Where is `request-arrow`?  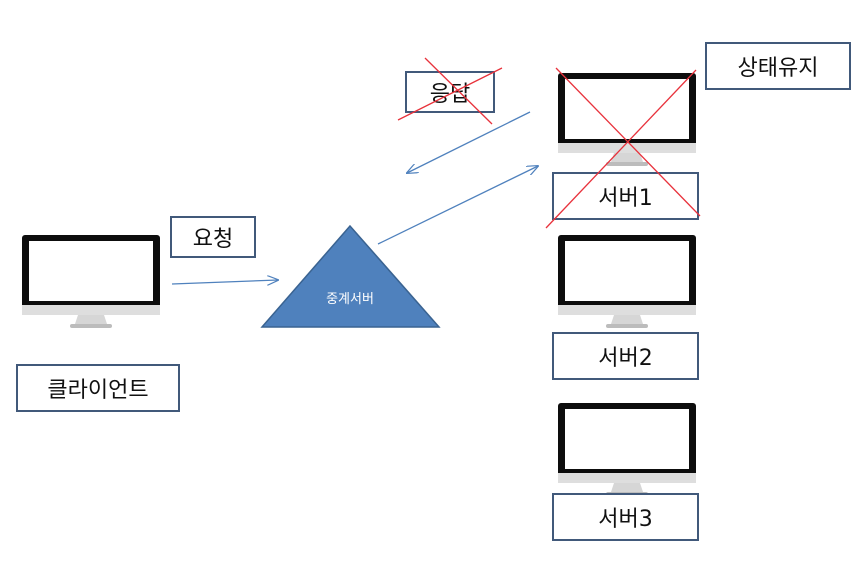 request-arrow is located at coordinates (224, 282).